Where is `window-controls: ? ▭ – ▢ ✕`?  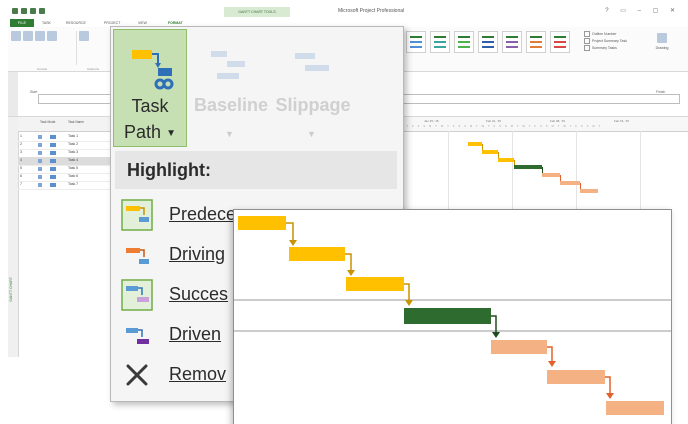 window-controls: ? ▭ – ▢ ✕ is located at coordinates (642, 10).